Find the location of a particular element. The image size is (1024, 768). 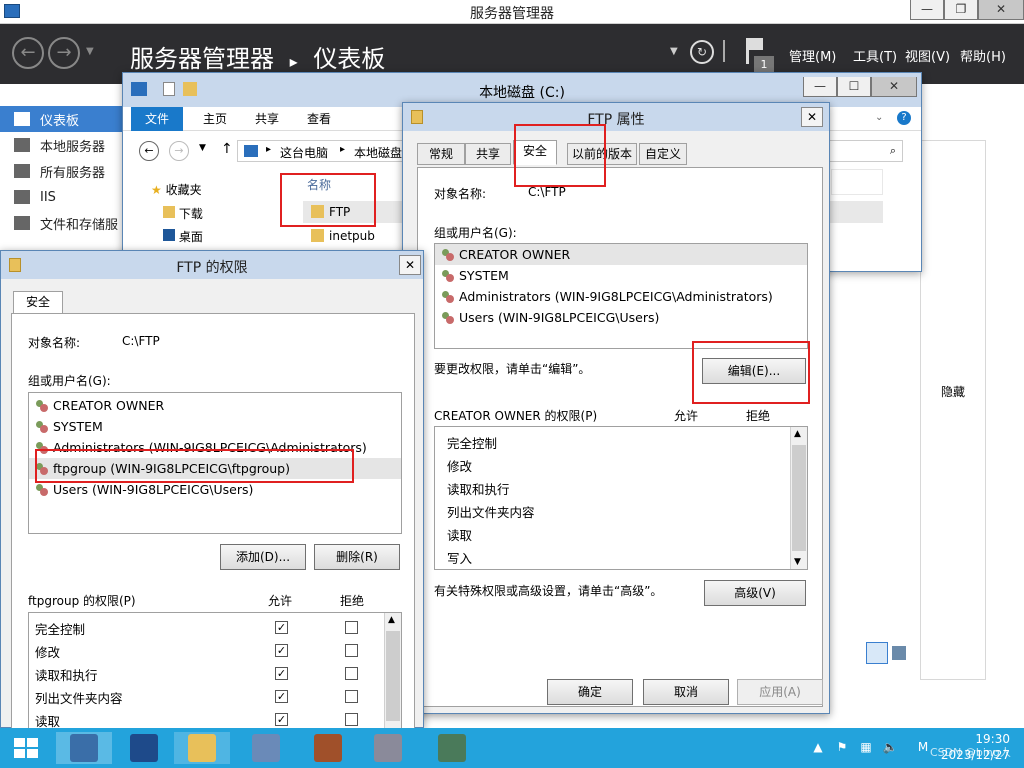

scrollbar: ▲ ▼ is located at coordinates (798, 498).